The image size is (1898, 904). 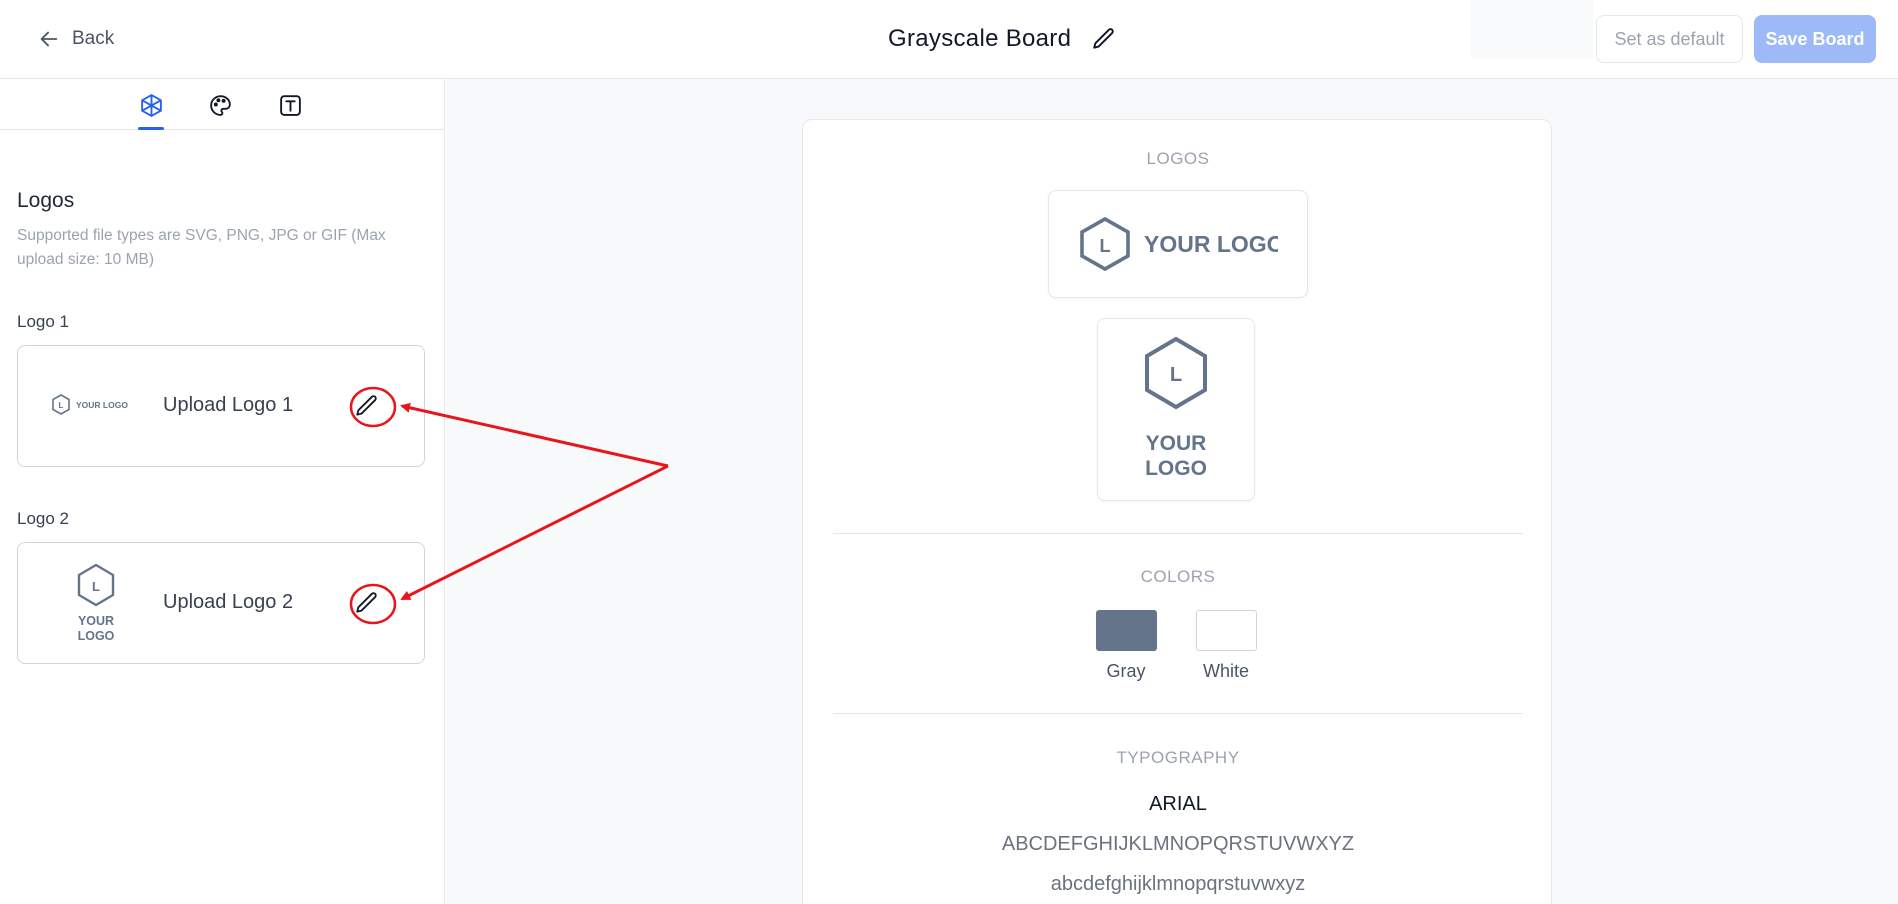 I want to click on tab-typography, so click(x=290, y=105).